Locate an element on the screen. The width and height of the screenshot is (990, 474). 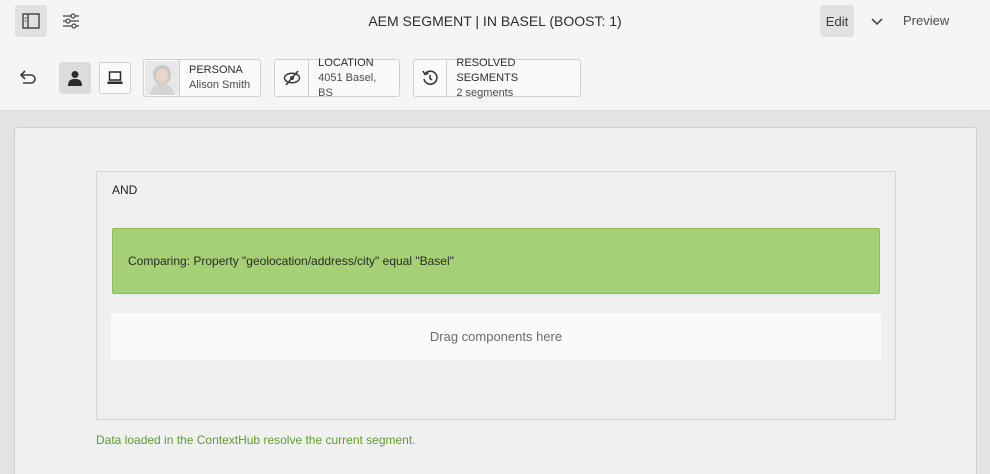
person-icon is located at coordinates (75, 78).